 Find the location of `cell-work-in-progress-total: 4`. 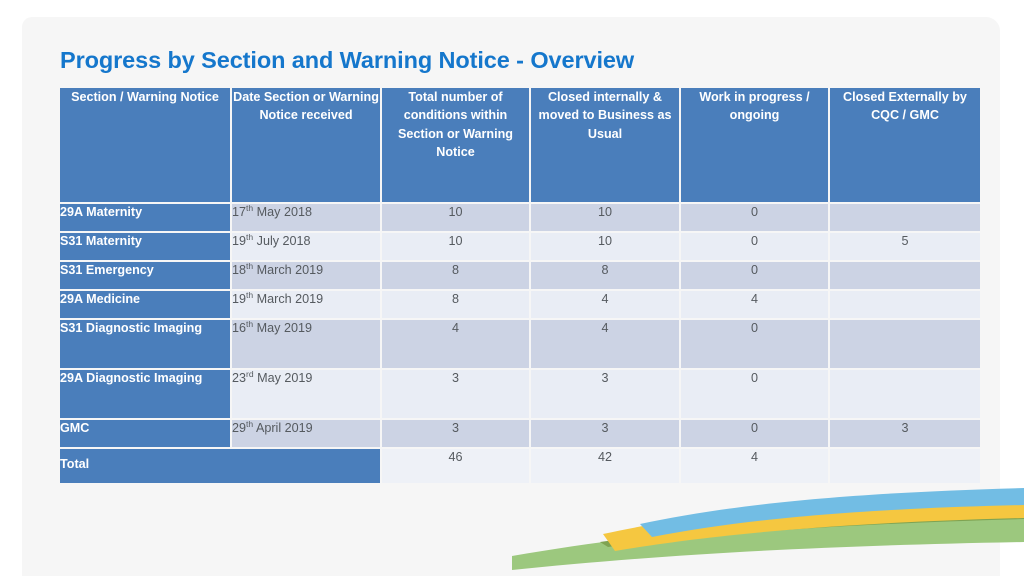

cell-work-in-progress-total: 4 is located at coordinates (755, 467).